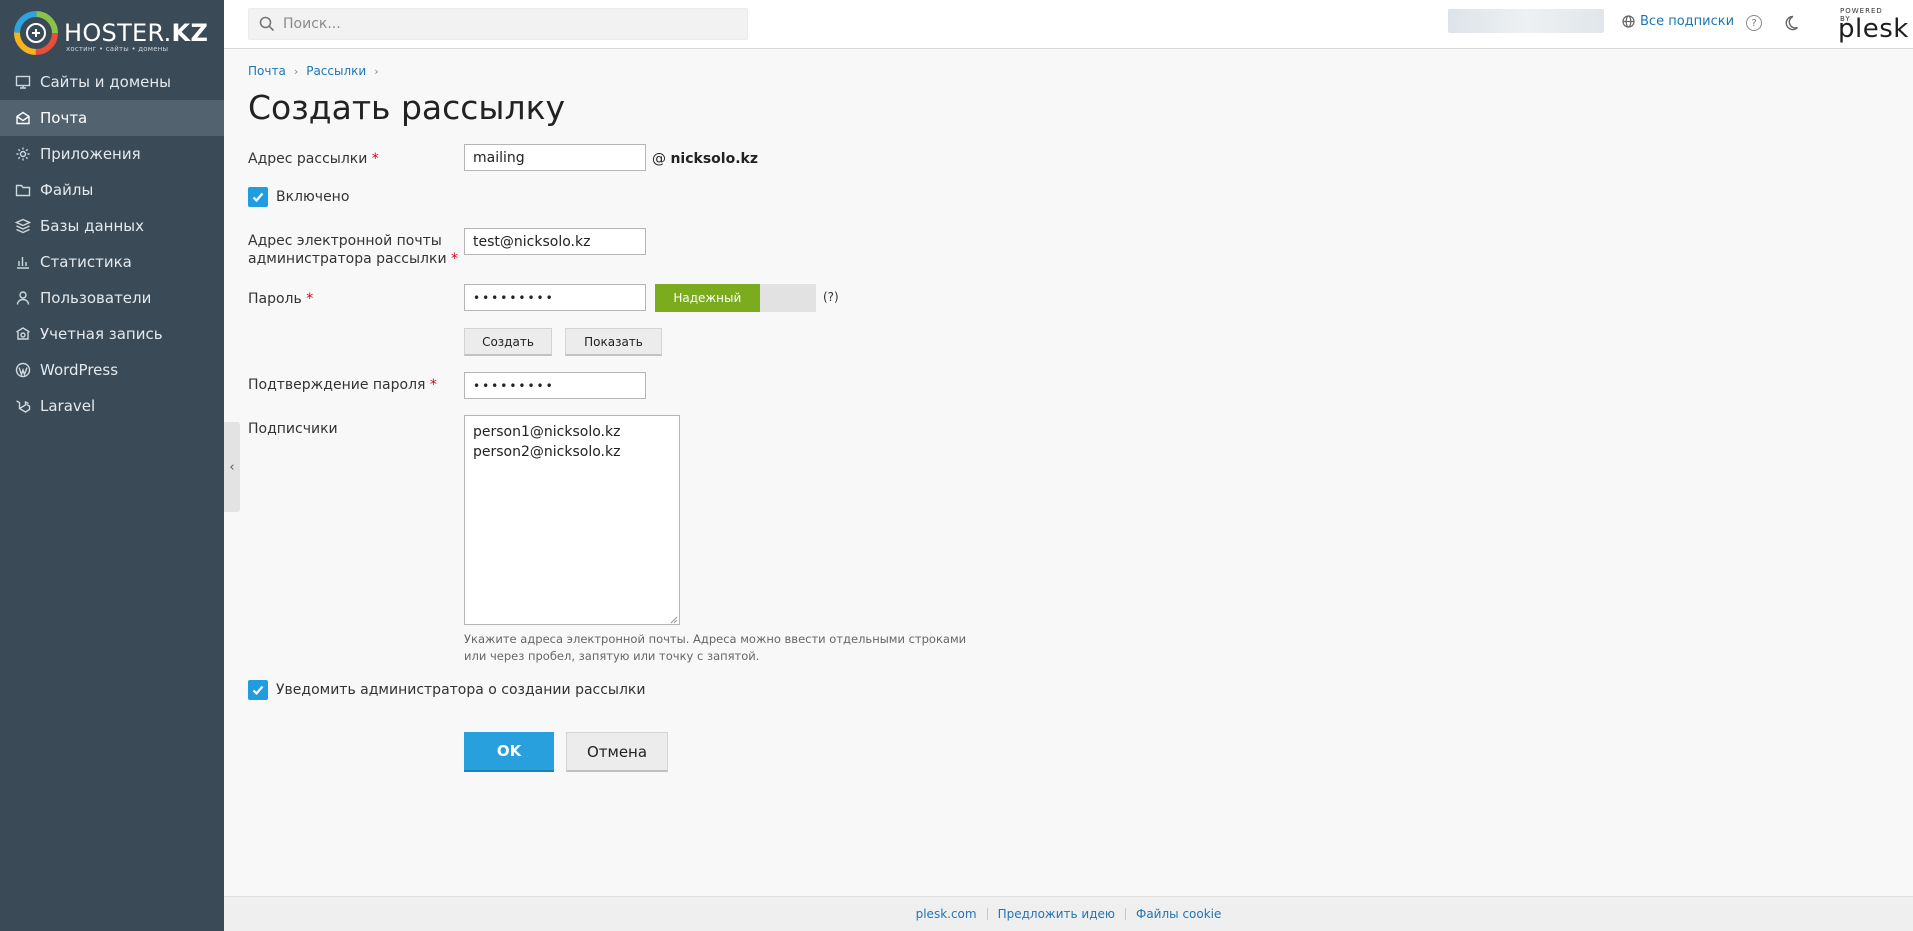  Describe the element at coordinates (64, 118) in the screenshot. I see `sidebar-item-label: Почта` at that location.